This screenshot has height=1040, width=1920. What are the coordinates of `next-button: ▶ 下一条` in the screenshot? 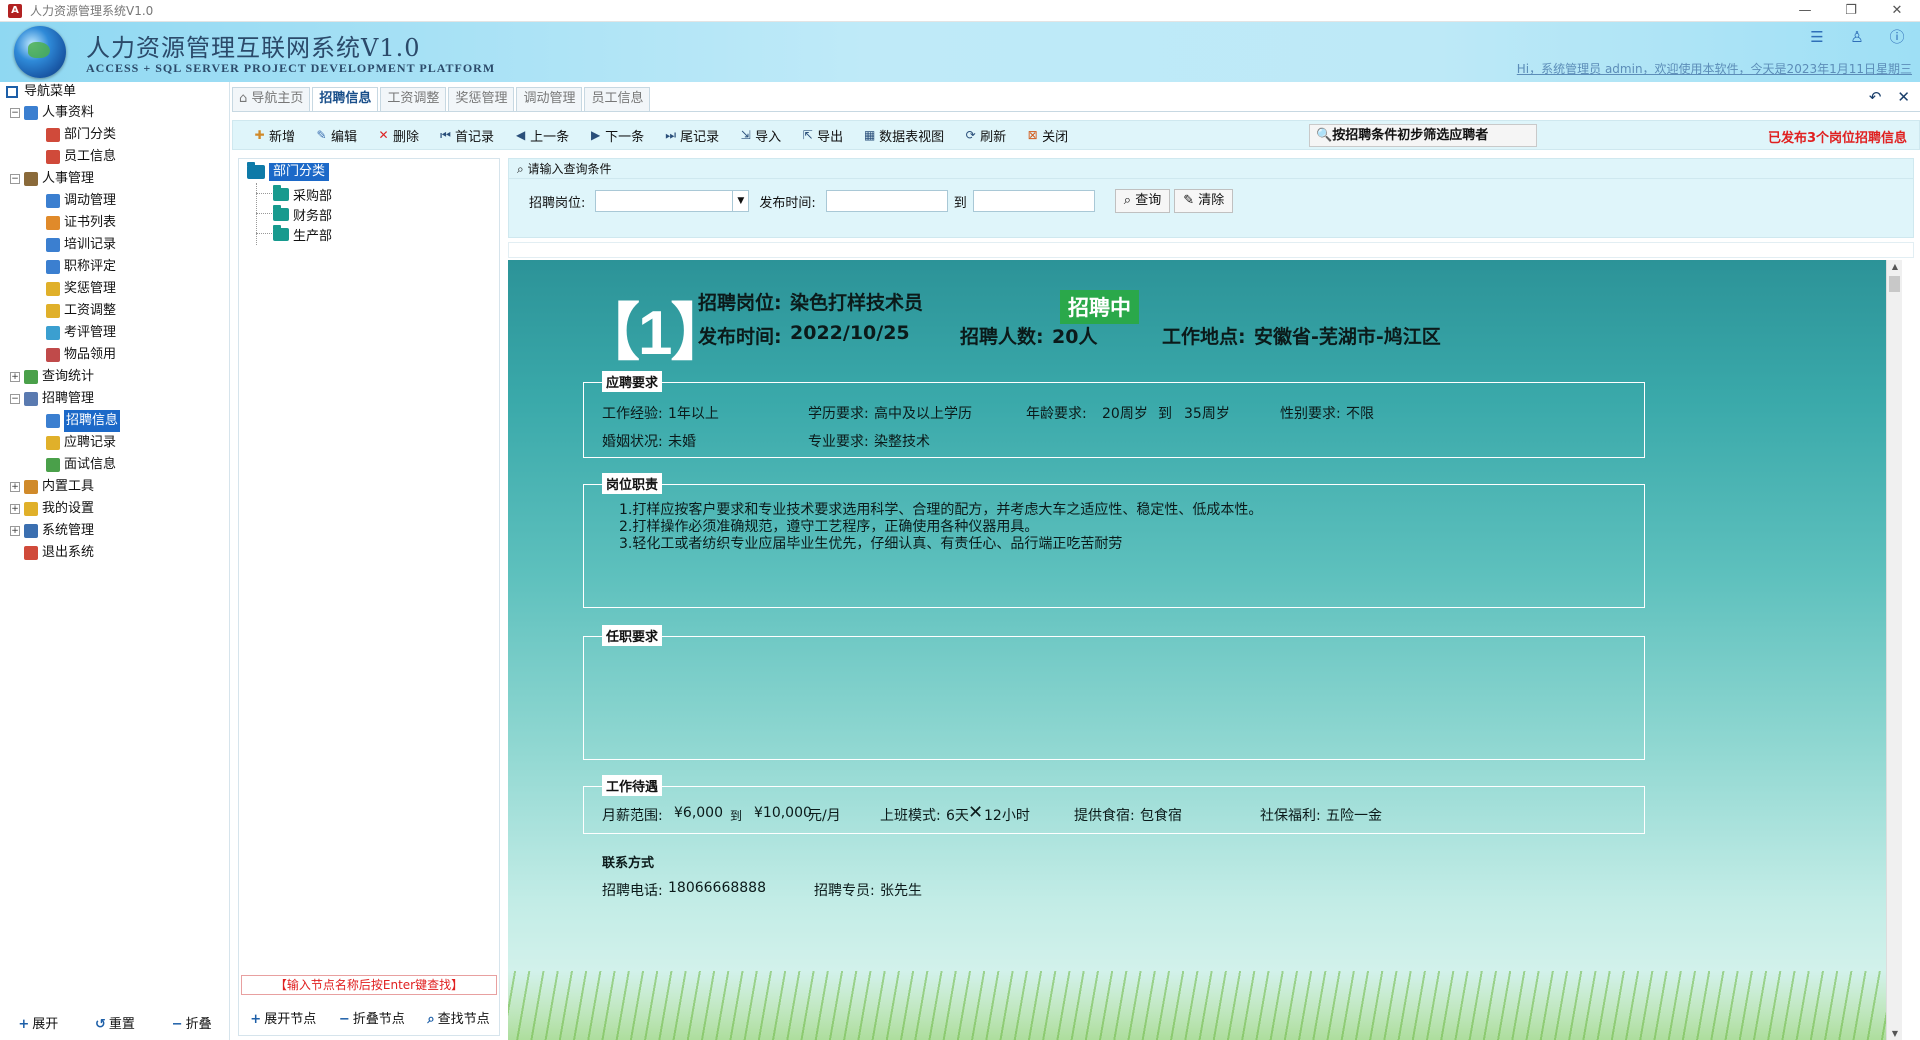 It's located at (616, 135).